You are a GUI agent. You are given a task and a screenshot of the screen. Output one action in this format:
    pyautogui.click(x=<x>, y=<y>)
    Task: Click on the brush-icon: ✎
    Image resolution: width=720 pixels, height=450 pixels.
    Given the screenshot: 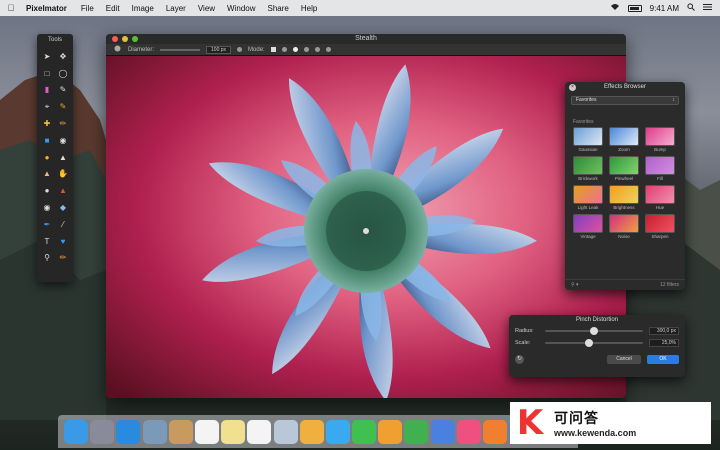 What is the action you would take?
    pyautogui.click(x=63, y=106)
    